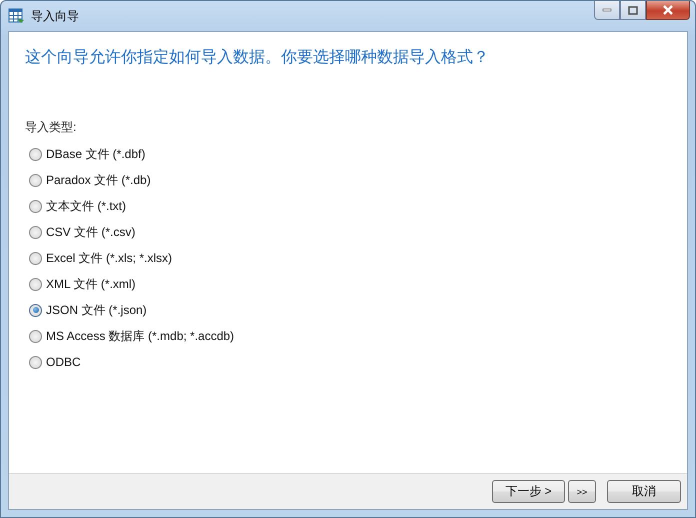 The width and height of the screenshot is (696, 518). Describe the element at coordinates (109, 258) in the screenshot. I see `option-label: Excel 文件 (*.xls; *.xlsx)` at that location.